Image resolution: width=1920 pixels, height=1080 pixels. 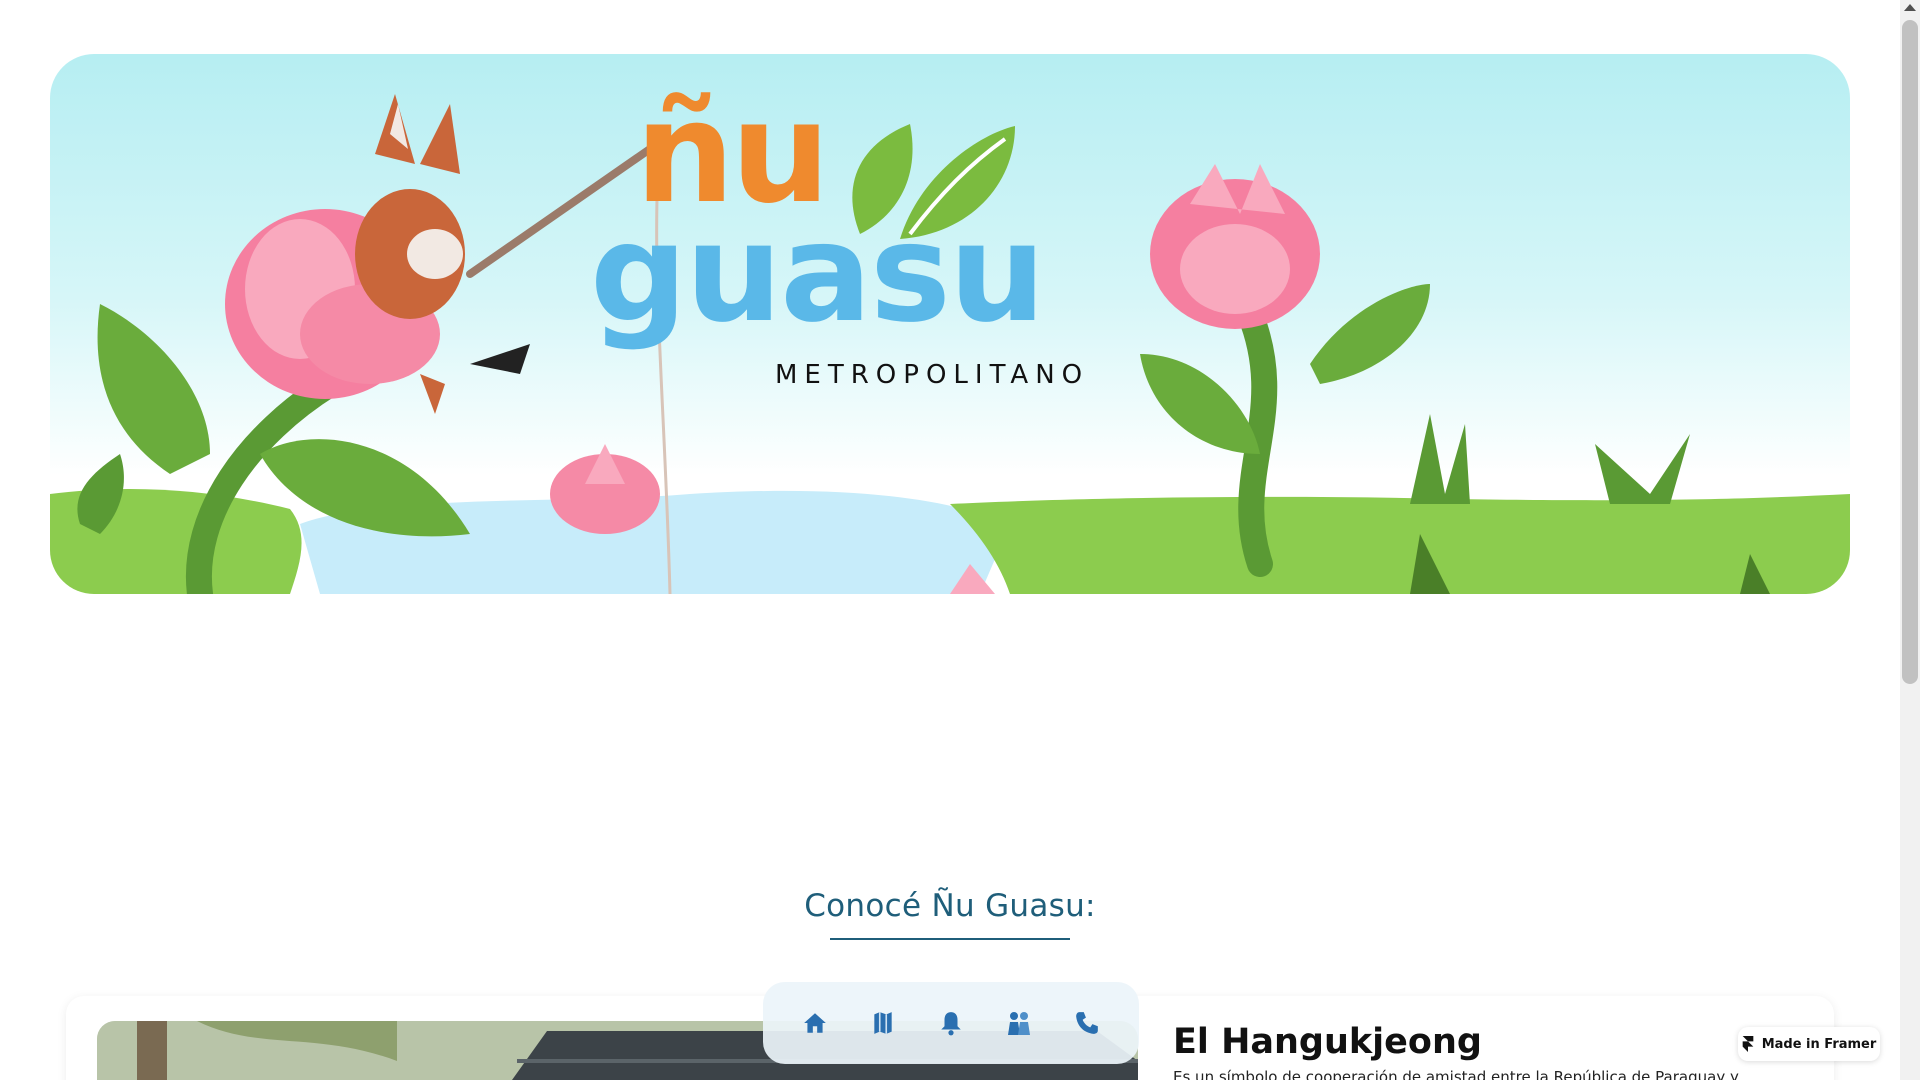 What do you see at coordinates (950, 939) in the screenshot?
I see `section-underline` at bounding box center [950, 939].